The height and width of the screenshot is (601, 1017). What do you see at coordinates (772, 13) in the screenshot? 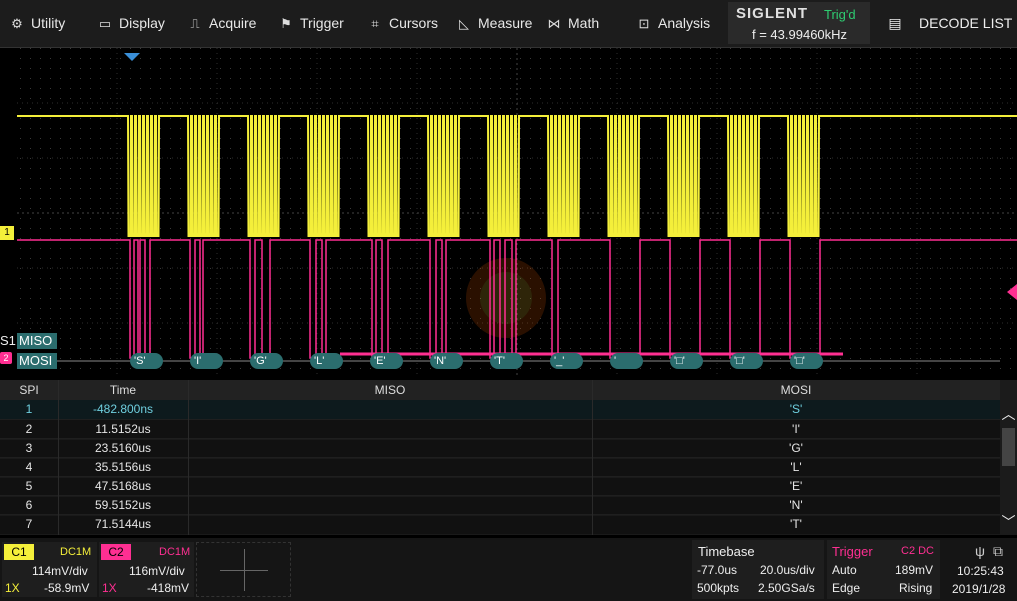
I see `brand-logo: SIGLENT` at bounding box center [772, 13].